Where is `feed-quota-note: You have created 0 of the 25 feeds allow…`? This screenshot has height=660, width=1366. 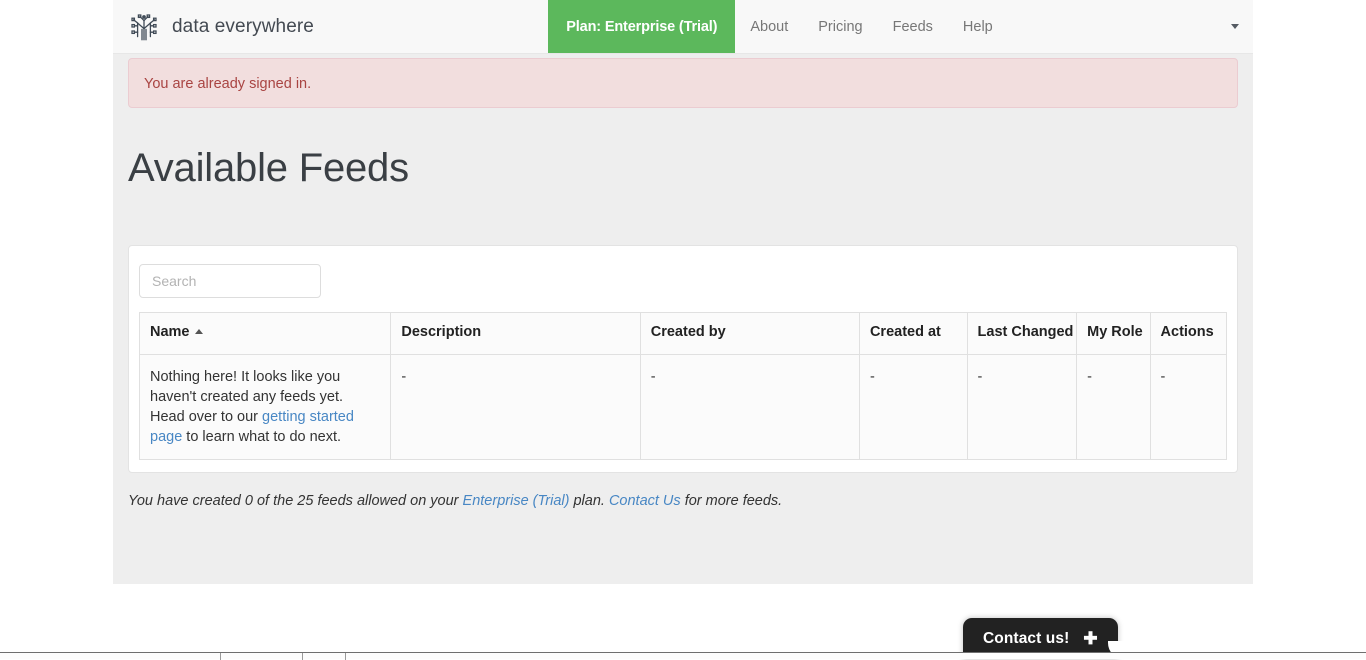 feed-quota-note: You have created 0 of the 25 feeds allow… is located at coordinates (683, 501).